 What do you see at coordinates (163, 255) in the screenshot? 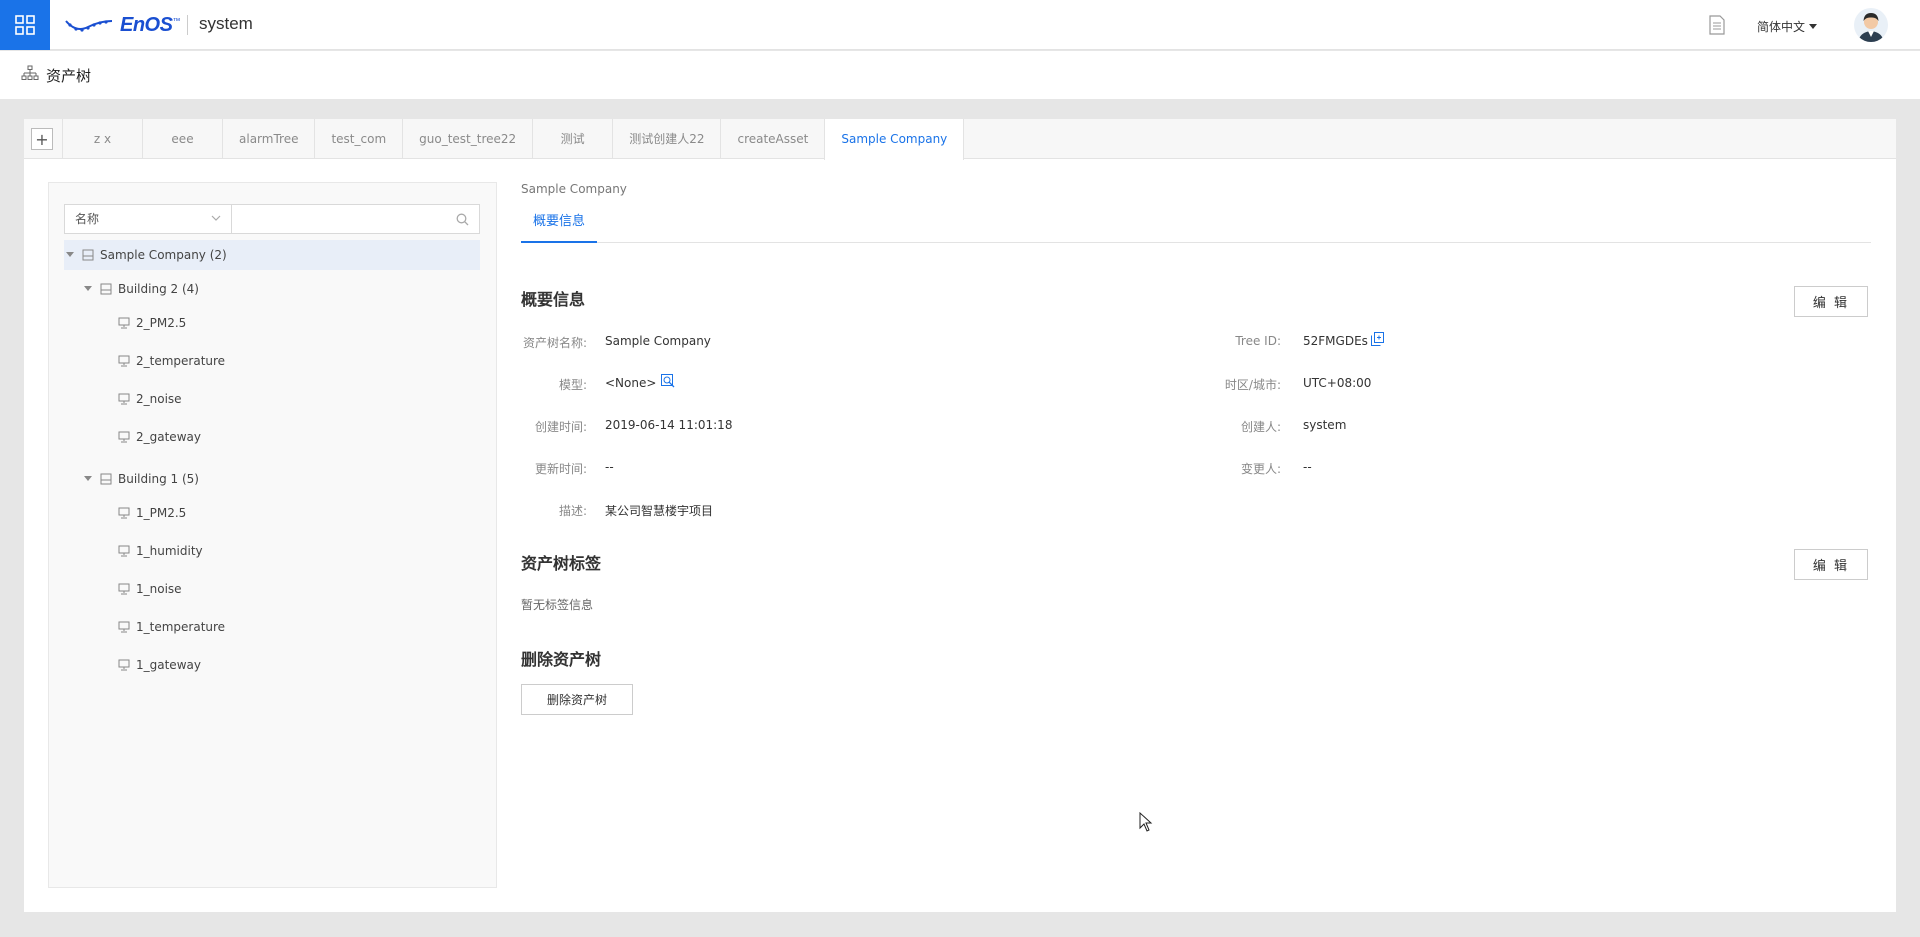
I see `tree-node-label: Sample Company (2)` at bounding box center [163, 255].